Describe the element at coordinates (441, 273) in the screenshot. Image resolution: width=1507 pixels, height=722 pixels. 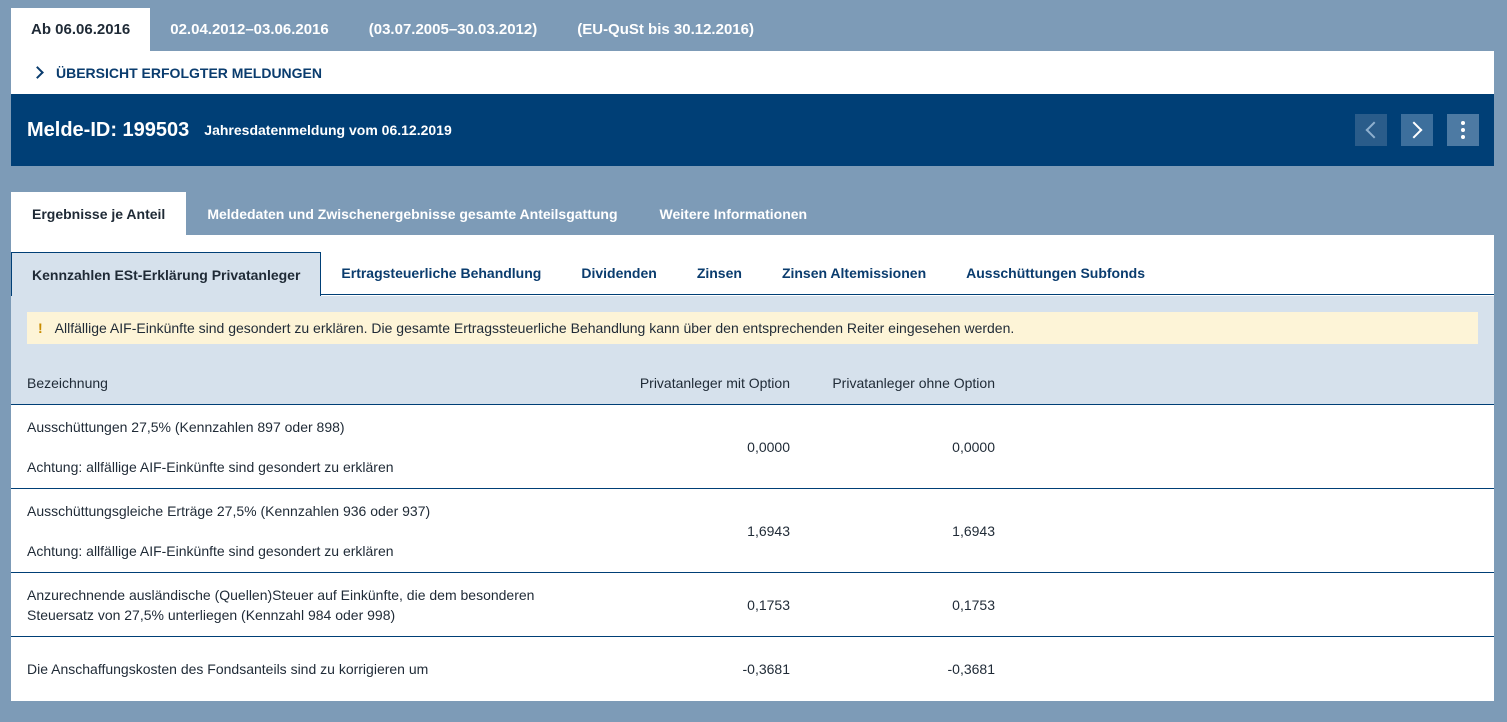
I see `tab-ertragsteuerliche-behandlung: Ertragsteuerliche Behandlung` at that location.